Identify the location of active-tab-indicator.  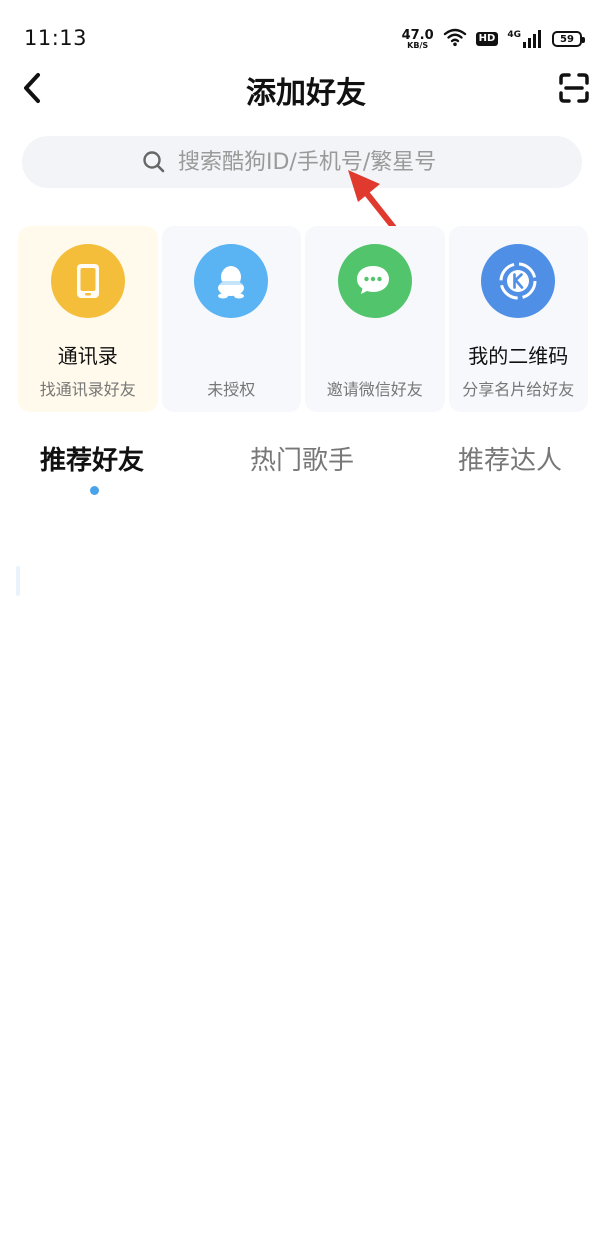
(94, 490).